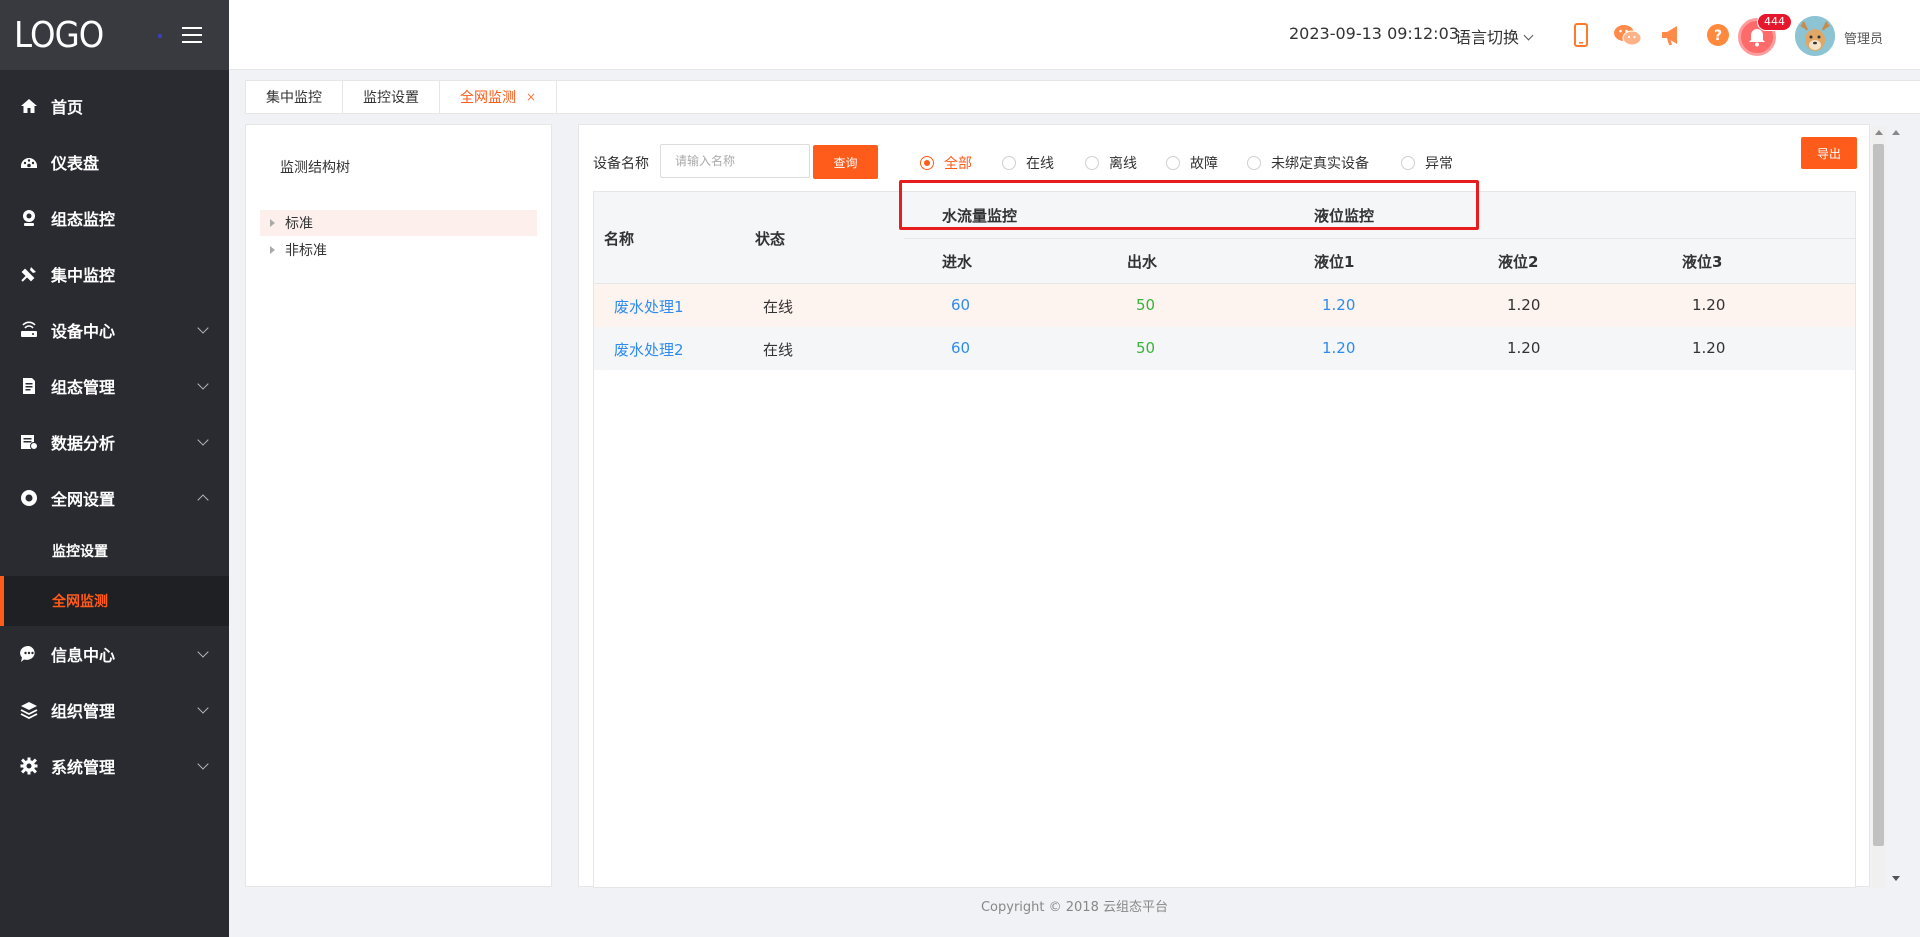 The height and width of the screenshot is (937, 1920). Describe the element at coordinates (398, 223) in the screenshot. I see `tree-node-standard: 标准` at that location.